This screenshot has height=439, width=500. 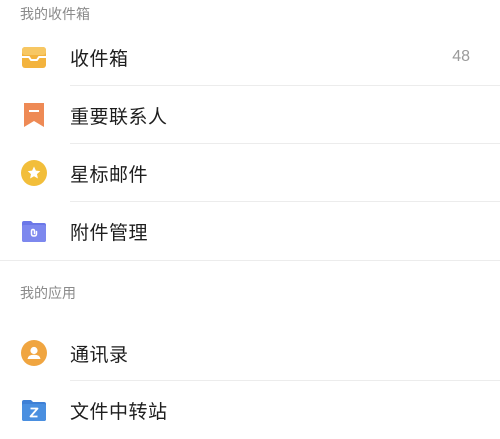 I want to click on important-contacts-label: 重要联系人, so click(x=119, y=116).